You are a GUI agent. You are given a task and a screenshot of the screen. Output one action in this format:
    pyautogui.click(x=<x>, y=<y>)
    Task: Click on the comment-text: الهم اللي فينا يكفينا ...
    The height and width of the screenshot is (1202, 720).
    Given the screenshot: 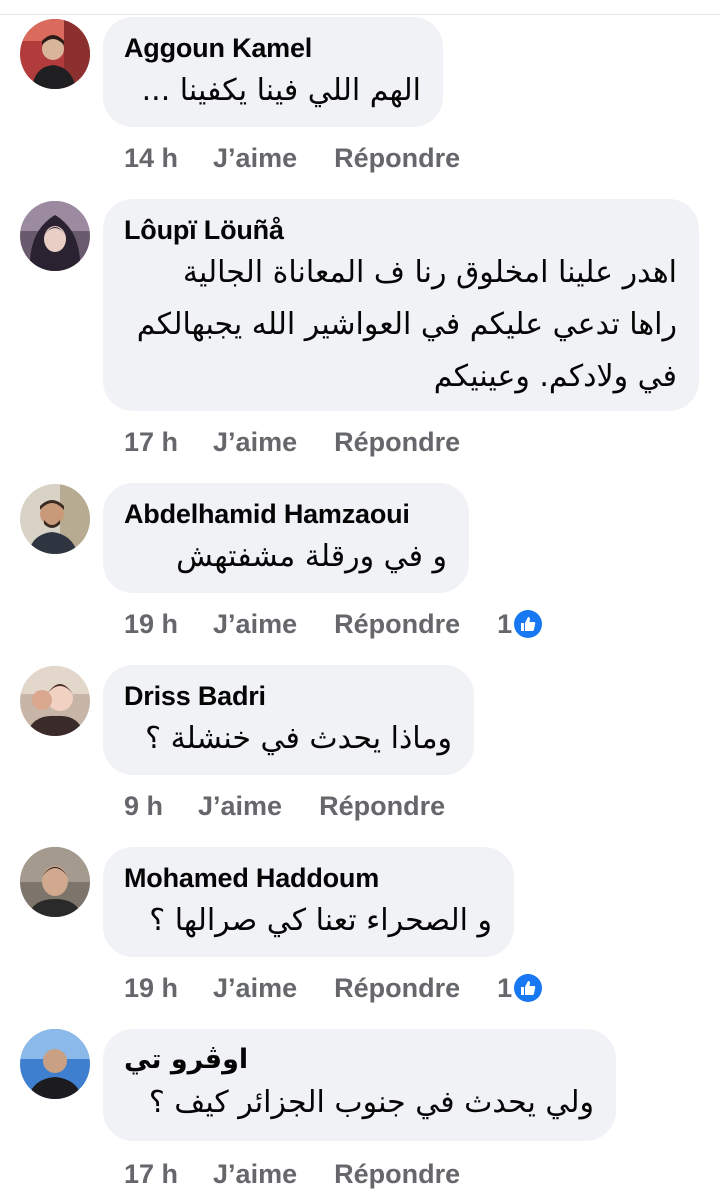 What is the action you would take?
    pyautogui.click(x=281, y=90)
    